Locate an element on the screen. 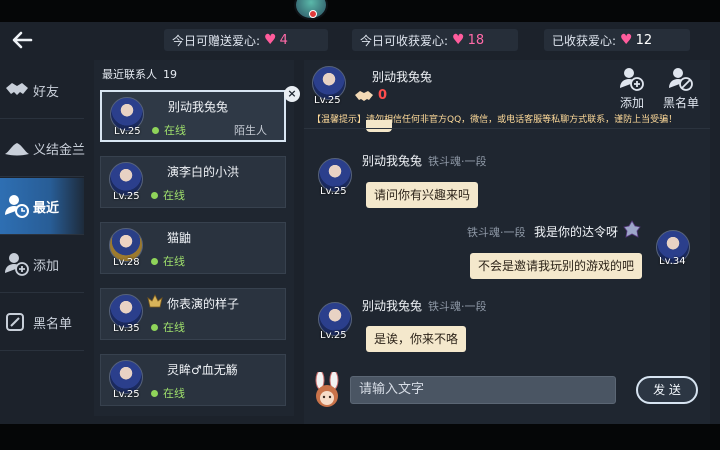 This screenshot has width=720, height=450. add-friend-button: 添加 is located at coordinates (632, 88).